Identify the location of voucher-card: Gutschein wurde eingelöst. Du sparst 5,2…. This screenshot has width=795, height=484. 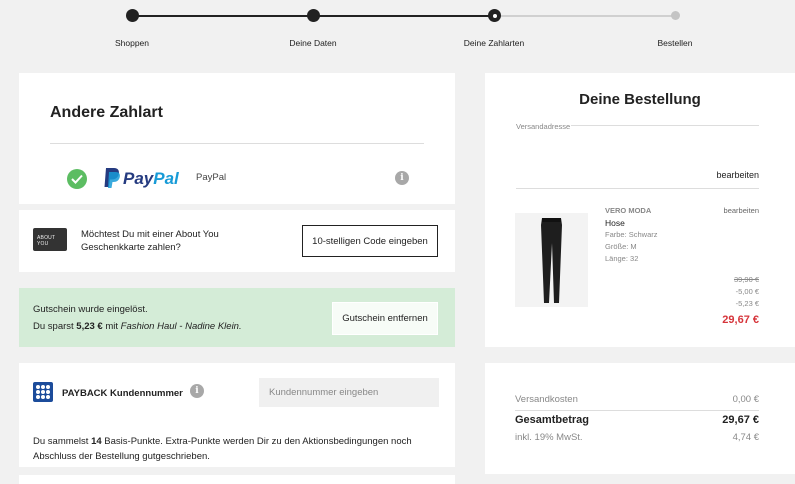
(237, 317).